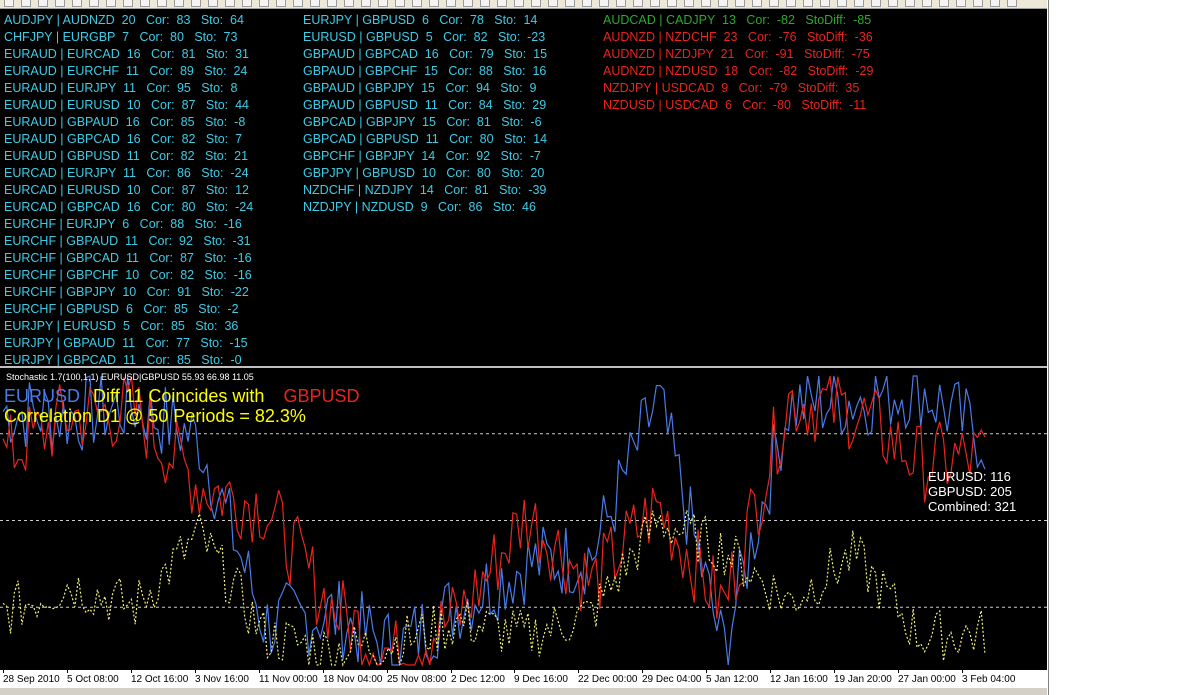 The width and height of the screenshot is (1178, 695). Describe the element at coordinates (425, 139) in the screenshot. I see `pair-row: GBPCAD | GBPUSD 11 Cor: 80 Sto: 14` at that location.